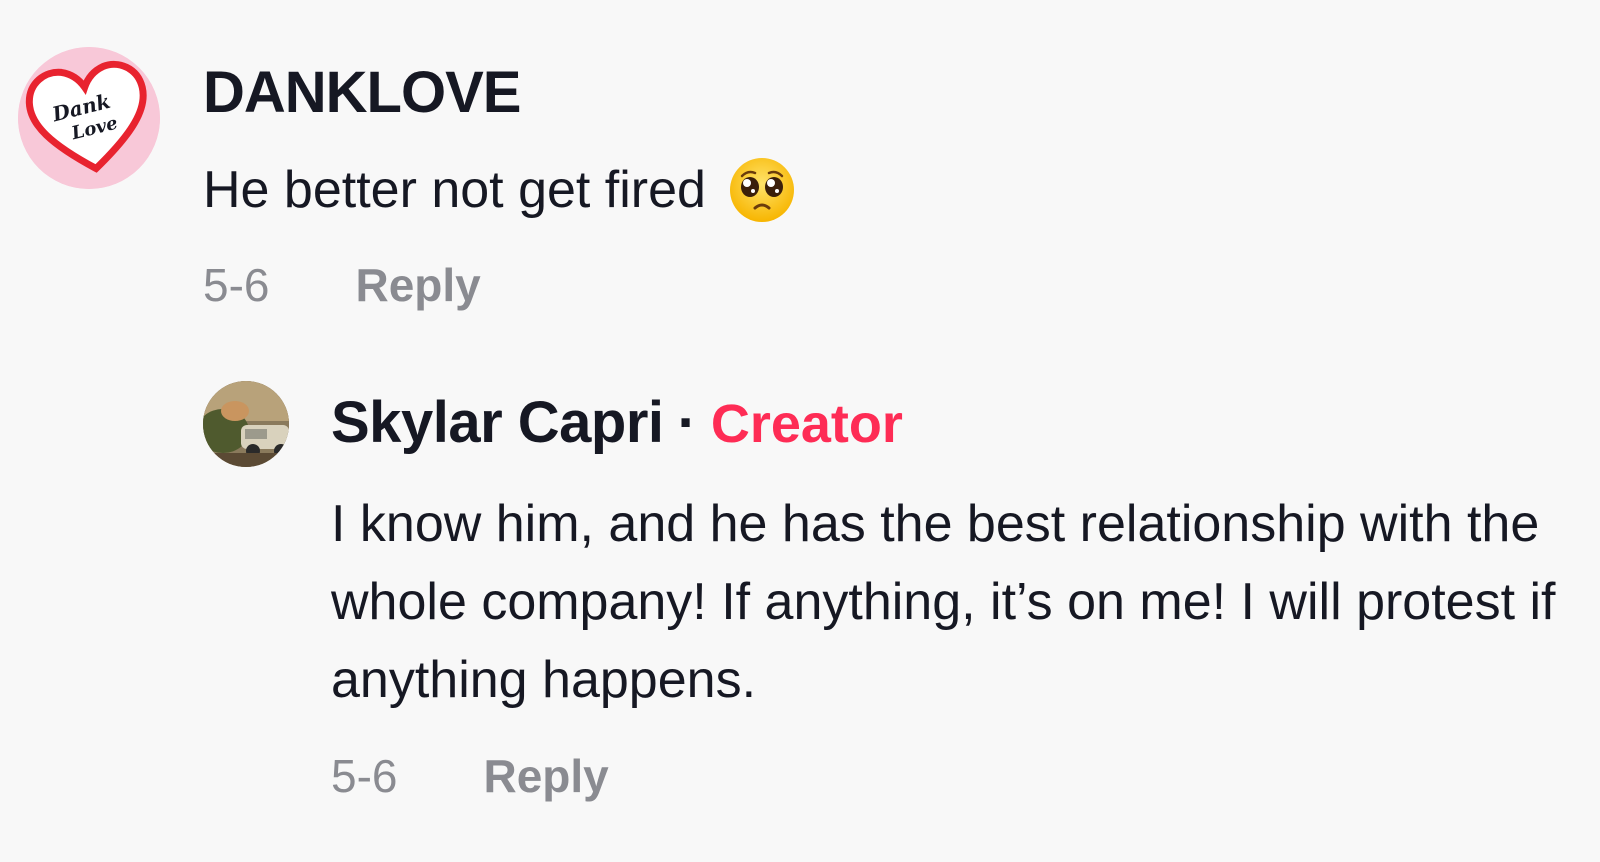  I want to click on comment-date: 5-6, so click(236, 285).